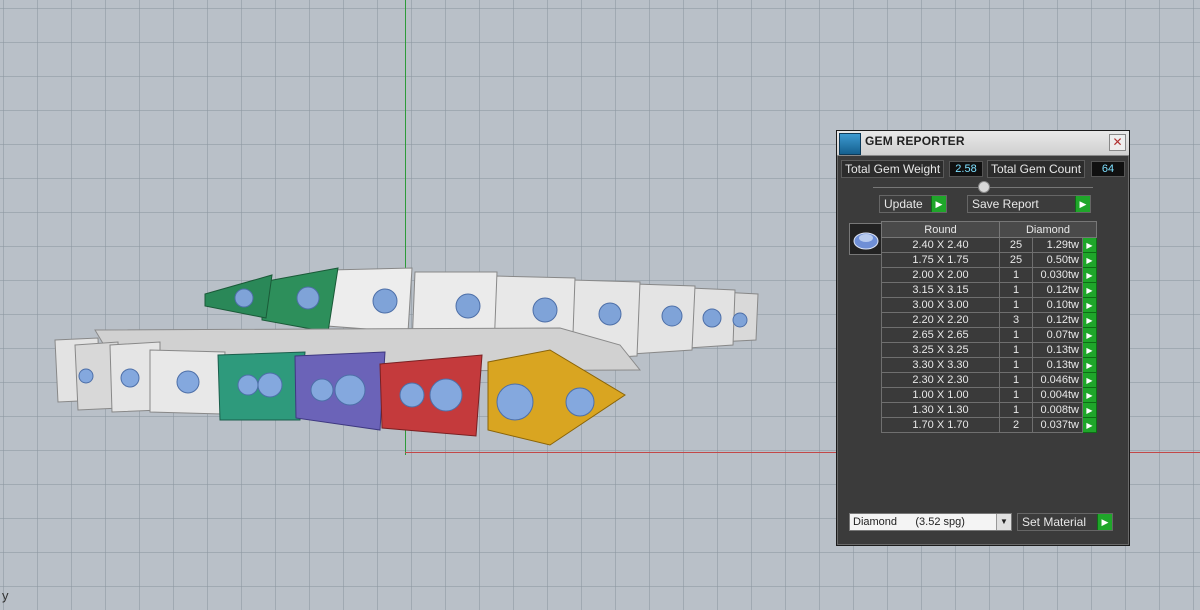 The width and height of the screenshot is (1200, 610). What do you see at coordinates (1054, 522) in the screenshot?
I see `set-material-button-label: Set Material` at bounding box center [1054, 522].